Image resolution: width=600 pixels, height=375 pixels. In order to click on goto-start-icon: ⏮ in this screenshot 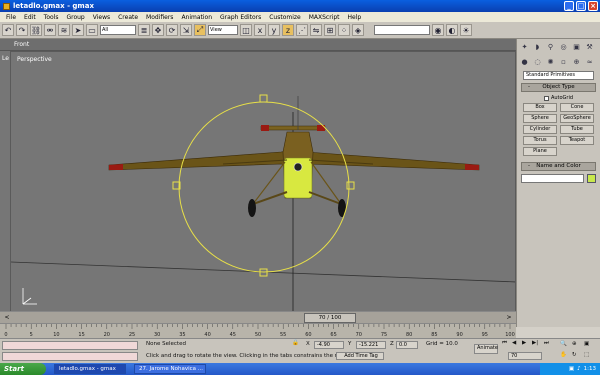, I will do `click(504, 343)`.